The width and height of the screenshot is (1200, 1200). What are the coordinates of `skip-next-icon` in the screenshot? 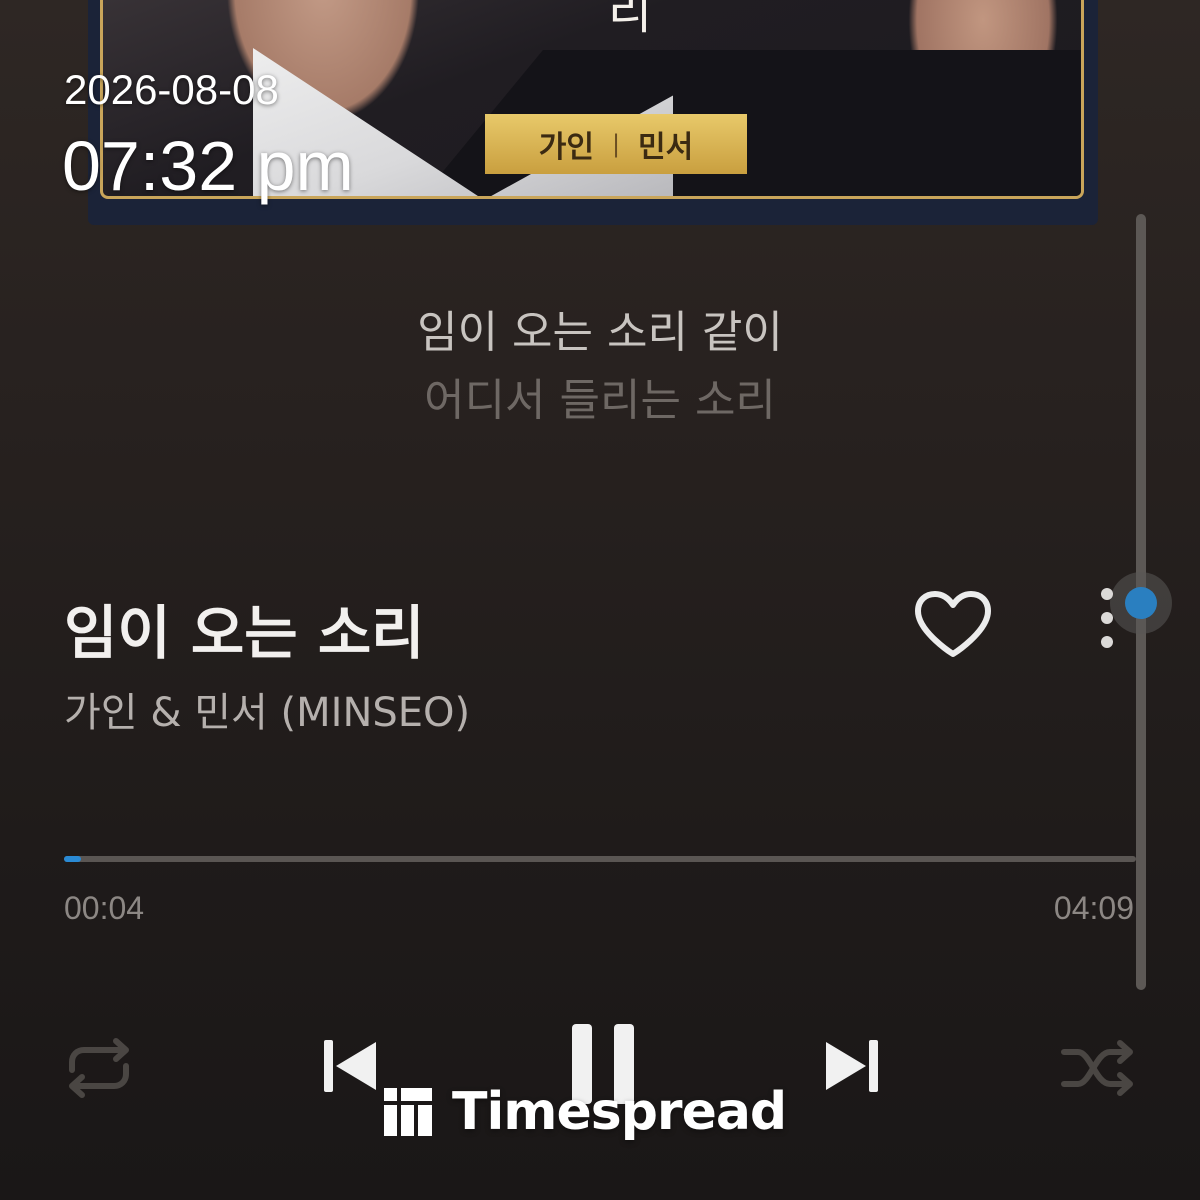 It's located at (852, 1066).